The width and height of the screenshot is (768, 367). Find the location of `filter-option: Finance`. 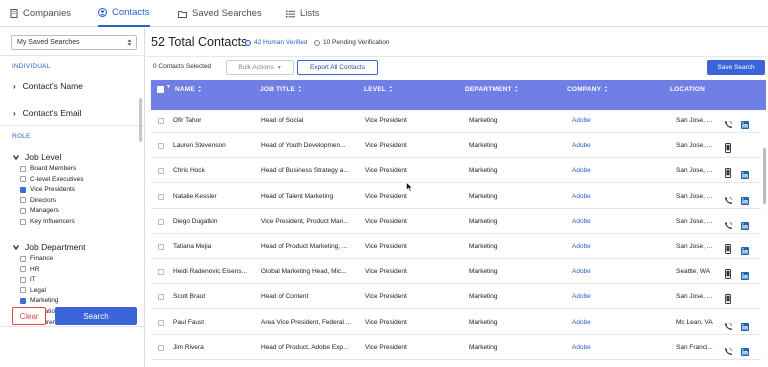

filter-option: Finance is located at coordinates (36, 258).